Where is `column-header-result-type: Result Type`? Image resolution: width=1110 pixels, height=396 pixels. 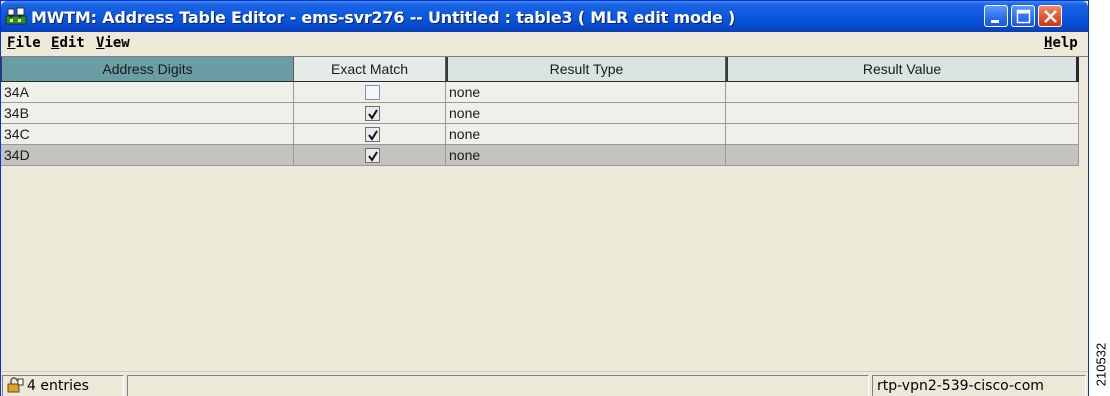 column-header-result-type: Result Type is located at coordinates (586, 69).